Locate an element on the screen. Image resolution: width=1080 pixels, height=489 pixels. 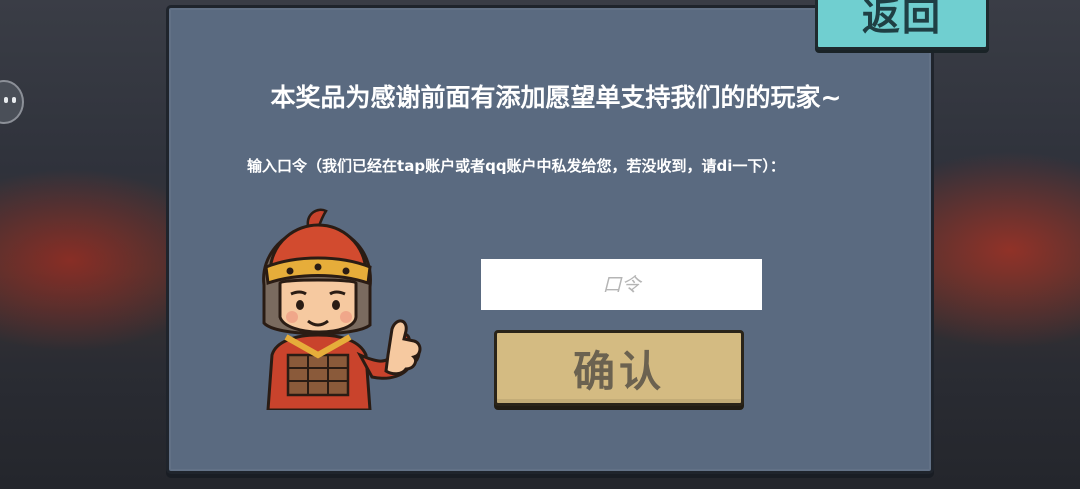
code-input is located at coordinates (621, 284).